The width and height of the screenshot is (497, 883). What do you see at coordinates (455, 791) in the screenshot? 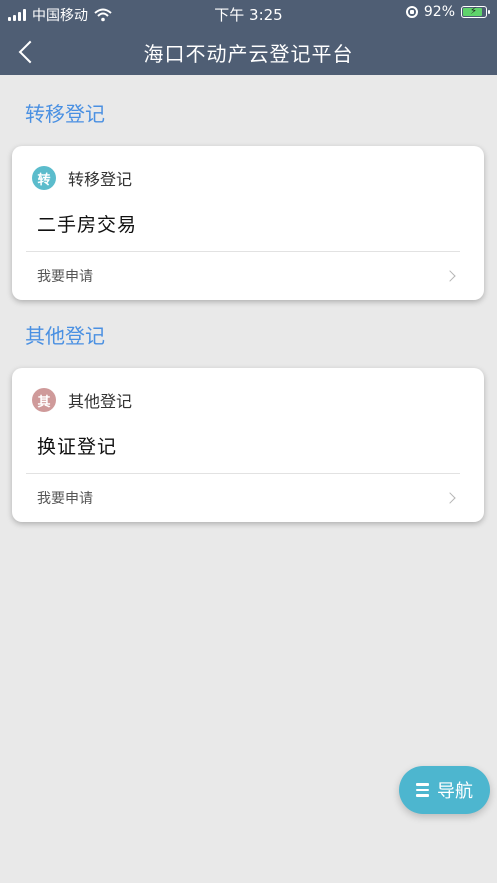
I see `navigation-label: 导航` at bounding box center [455, 791].